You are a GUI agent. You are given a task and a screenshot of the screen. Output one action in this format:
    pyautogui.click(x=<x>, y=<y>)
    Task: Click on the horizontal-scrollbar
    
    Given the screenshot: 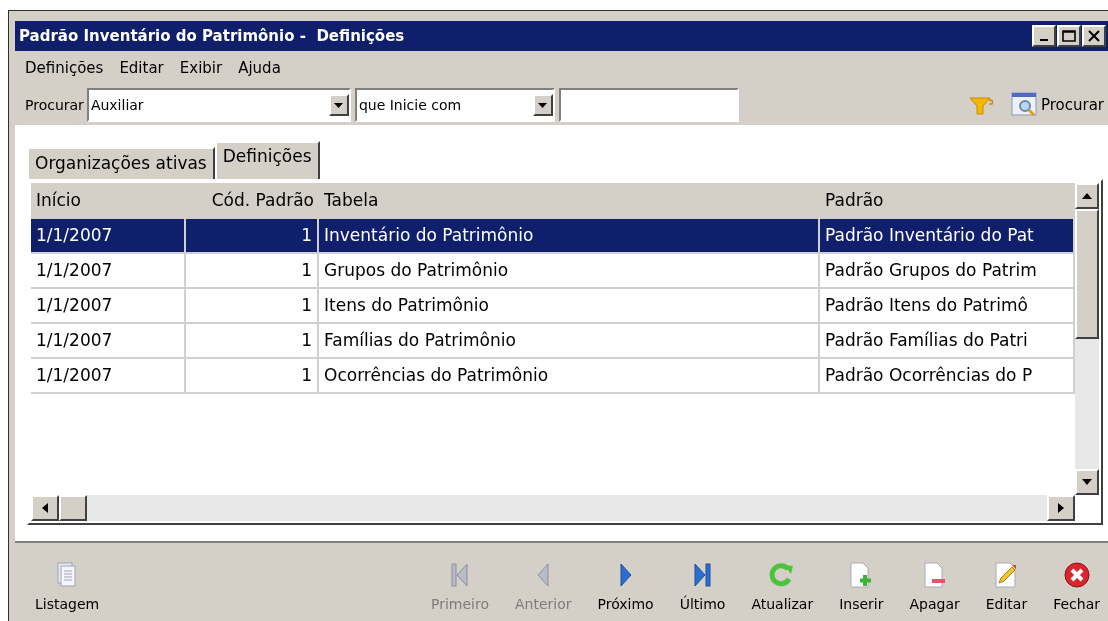 What is the action you would take?
    pyautogui.click(x=553, y=508)
    